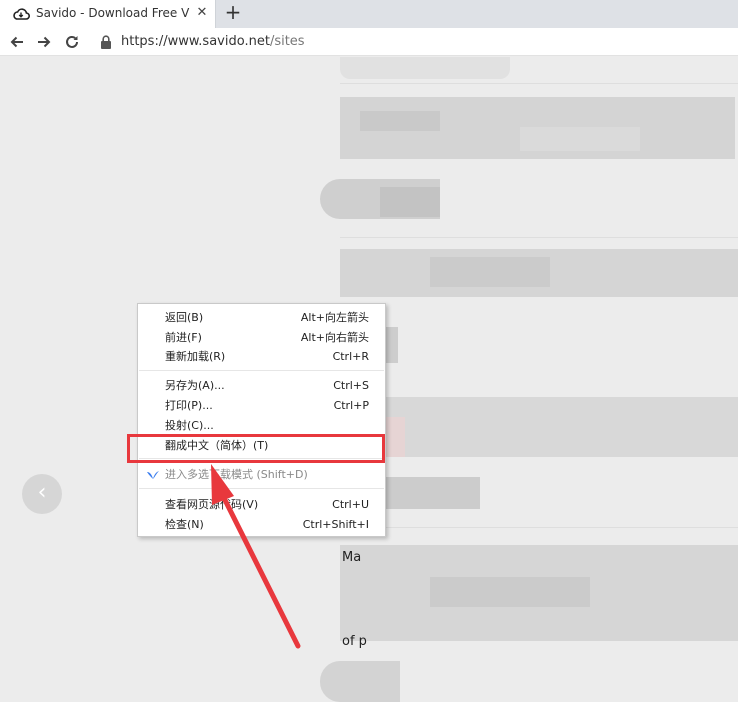 The image size is (738, 702). I want to click on menu-item-shortcut: Ctrl+P, so click(351, 405).